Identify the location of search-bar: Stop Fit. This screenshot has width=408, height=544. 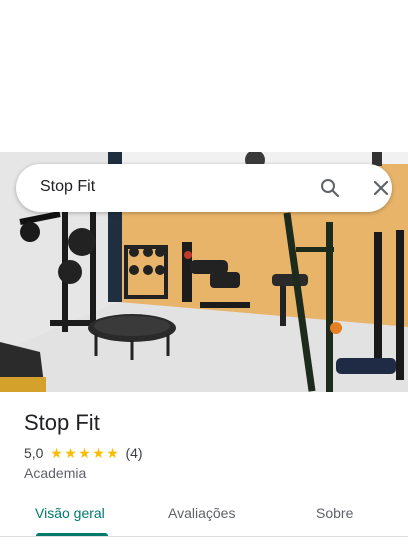
(204, 188).